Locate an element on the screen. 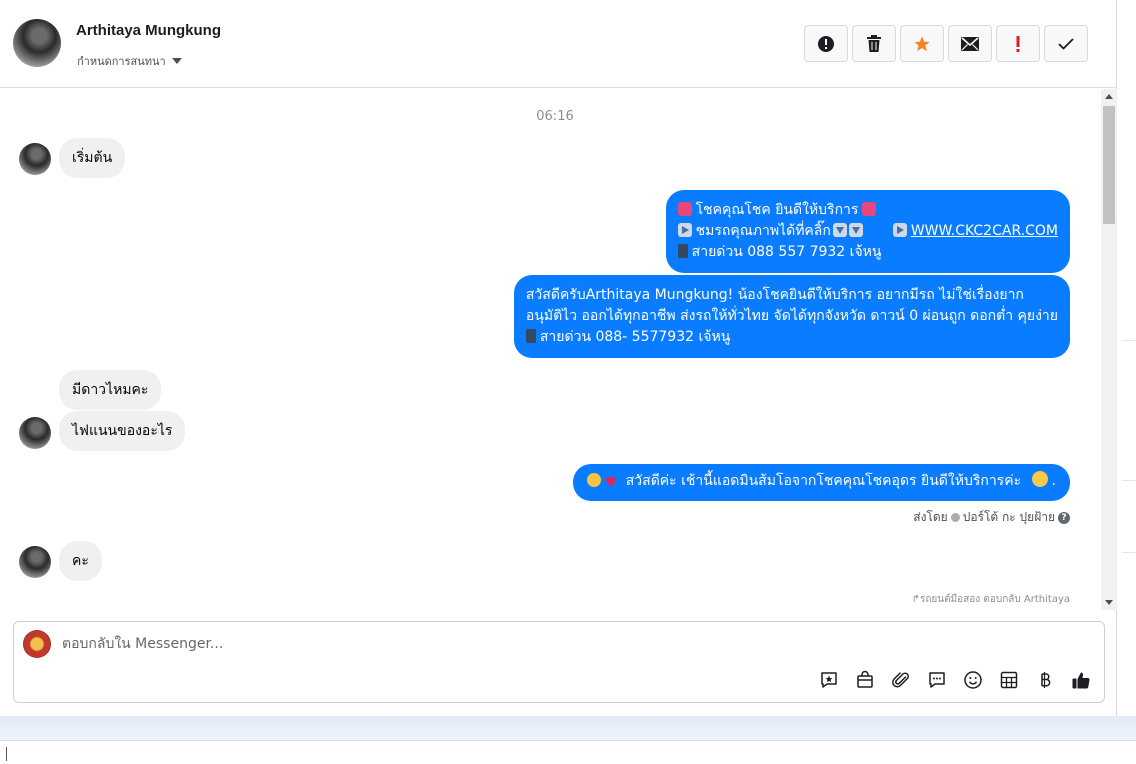 The height and width of the screenshot is (764, 1136). message-line: ชมรถคุณภาพได้ที่คลิ๊ก WWW.CKC2CAR.COM is located at coordinates (867, 231).